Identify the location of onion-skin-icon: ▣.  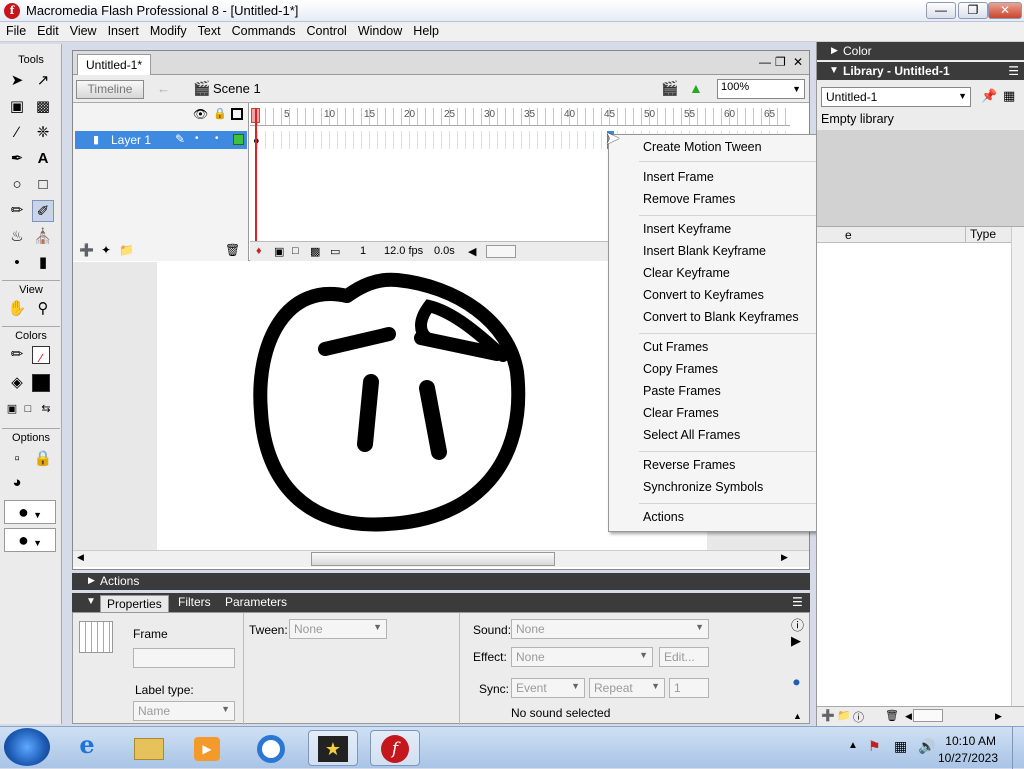
(279, 251).